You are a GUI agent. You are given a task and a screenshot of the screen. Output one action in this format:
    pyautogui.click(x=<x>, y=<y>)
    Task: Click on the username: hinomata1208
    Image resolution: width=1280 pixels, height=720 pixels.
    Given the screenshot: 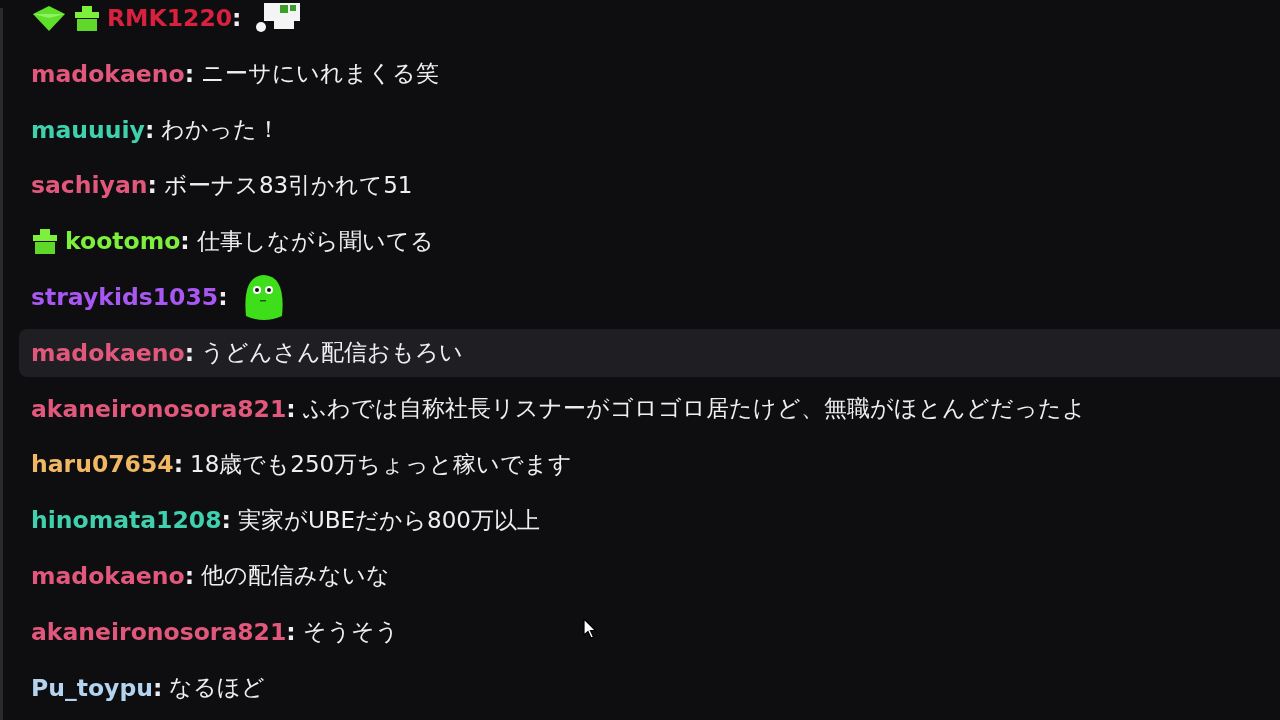 What is the action you would take?
    pyautogui.click(x=126, y=520)
    